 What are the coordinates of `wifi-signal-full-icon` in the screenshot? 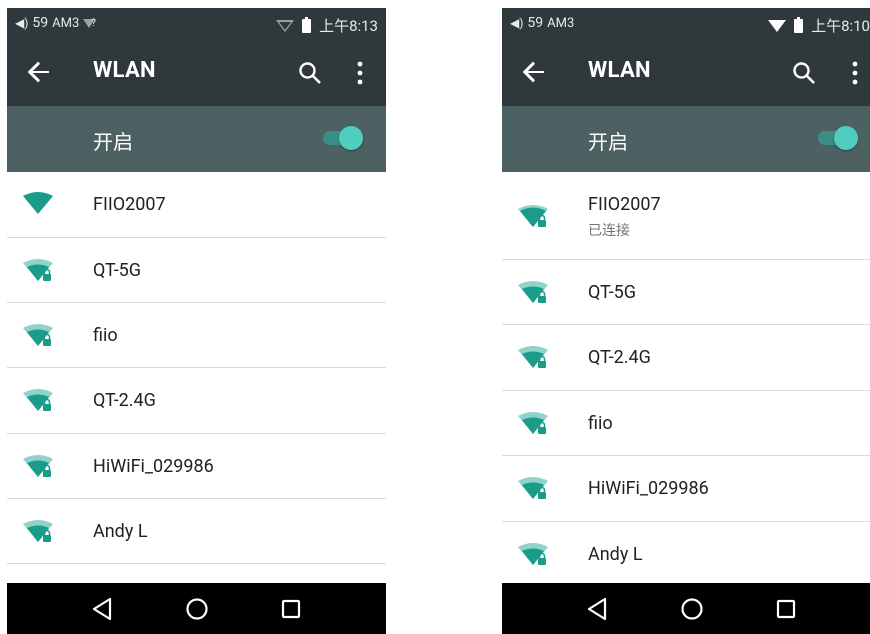 It's located at (38, 203).